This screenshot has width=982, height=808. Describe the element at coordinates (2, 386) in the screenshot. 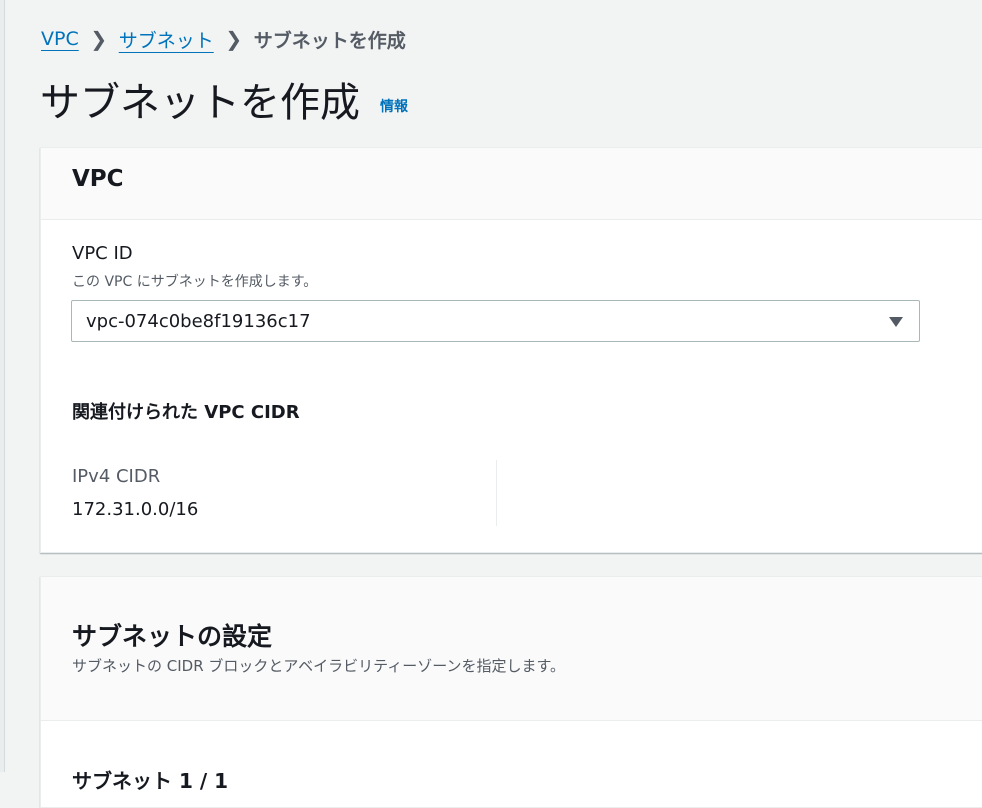

I see `left-edge-rule` at that location.